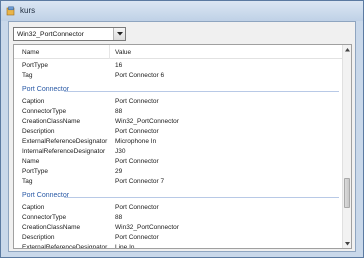  What do you see at coordinates (30, 52) in the screenshot?
I see `column-header-name: Name` at bounding box center [30, 52].